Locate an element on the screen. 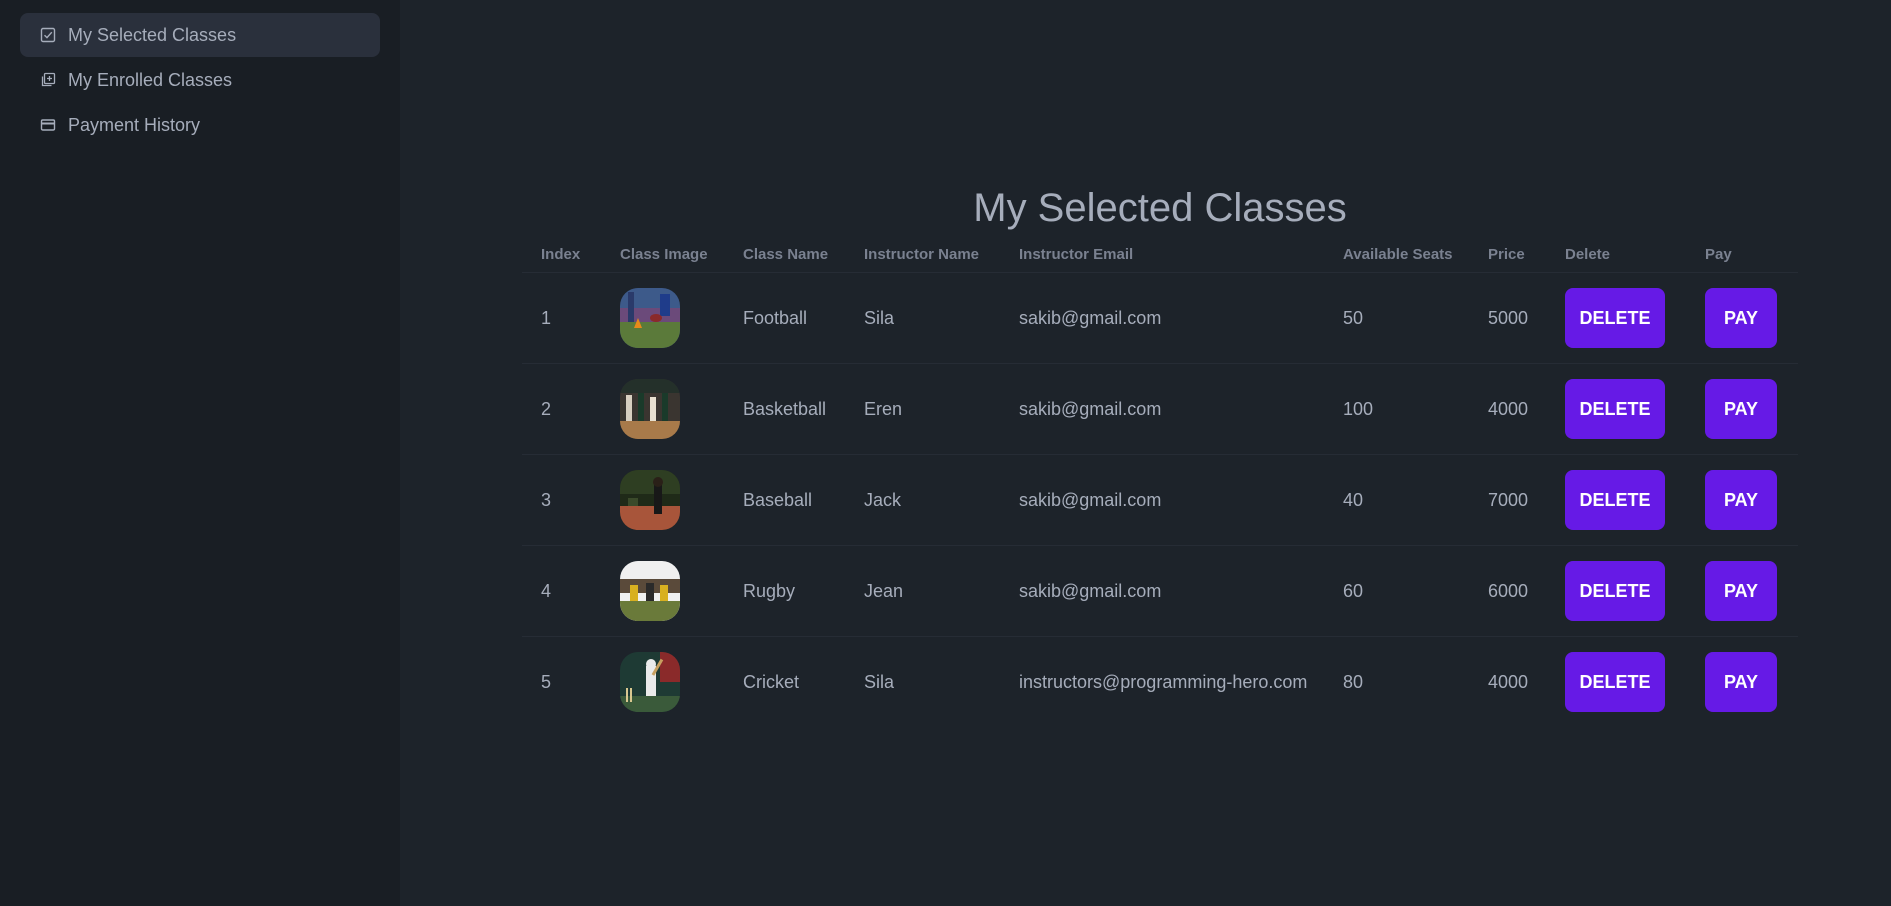 The width and height of the screenshot is (1891, 906). row-price: 5000 is located at coordinates (1507, 318).